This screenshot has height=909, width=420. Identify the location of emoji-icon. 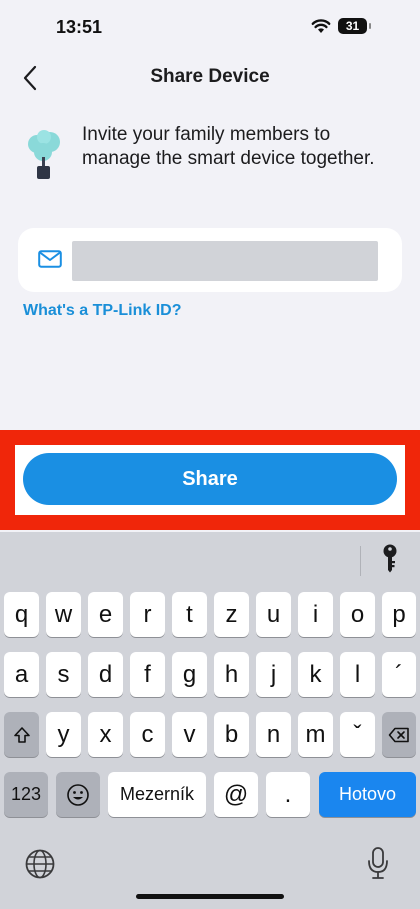
(78, 794).